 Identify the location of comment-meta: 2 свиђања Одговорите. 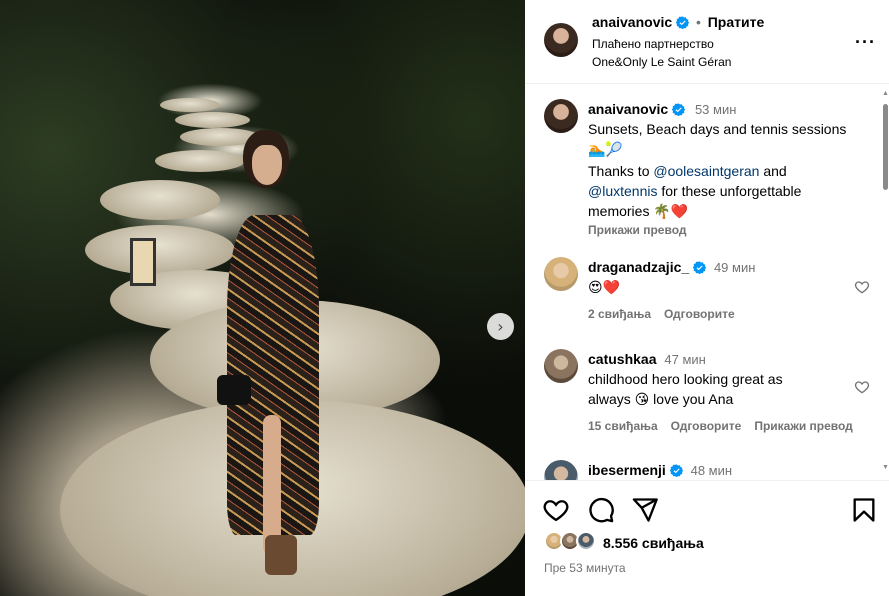
(668, 314).